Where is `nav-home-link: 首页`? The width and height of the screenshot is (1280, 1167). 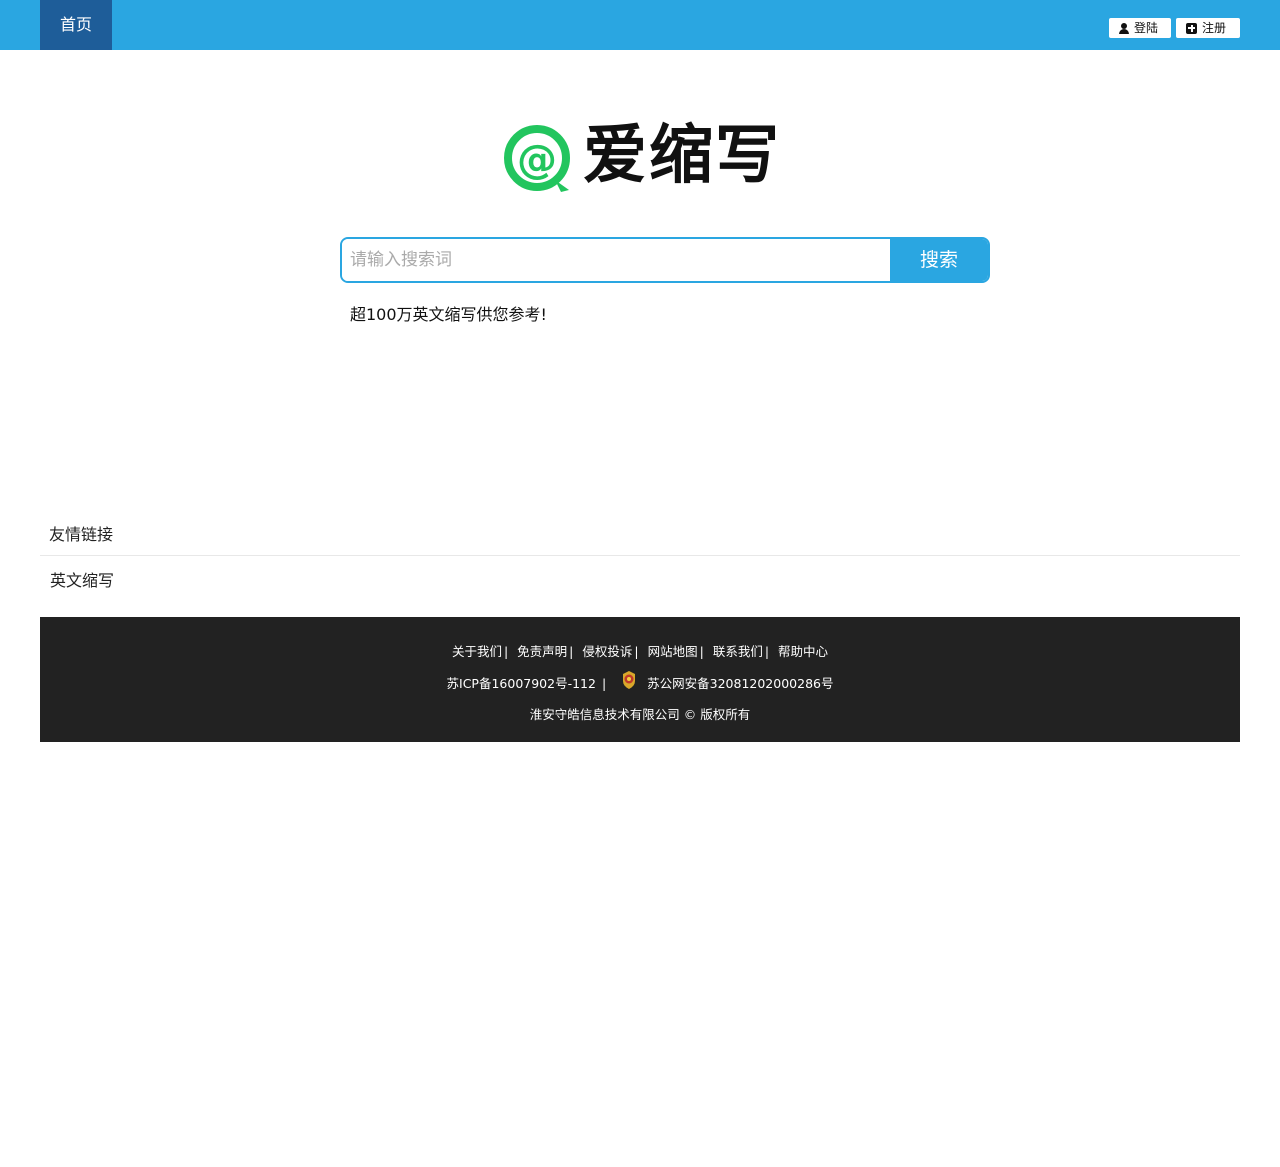 nav-home-link: 首页 is located at coordinates (76, 25).